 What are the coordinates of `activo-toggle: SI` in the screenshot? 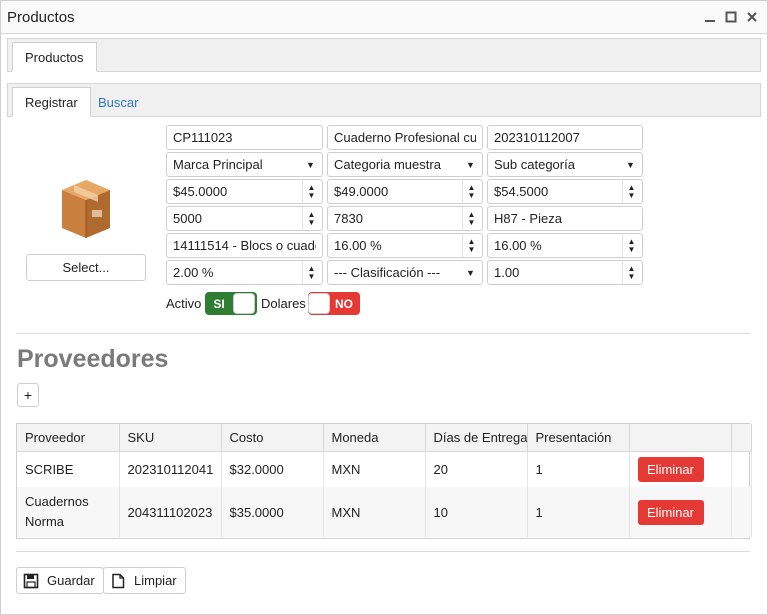 It's located at (231, 303).